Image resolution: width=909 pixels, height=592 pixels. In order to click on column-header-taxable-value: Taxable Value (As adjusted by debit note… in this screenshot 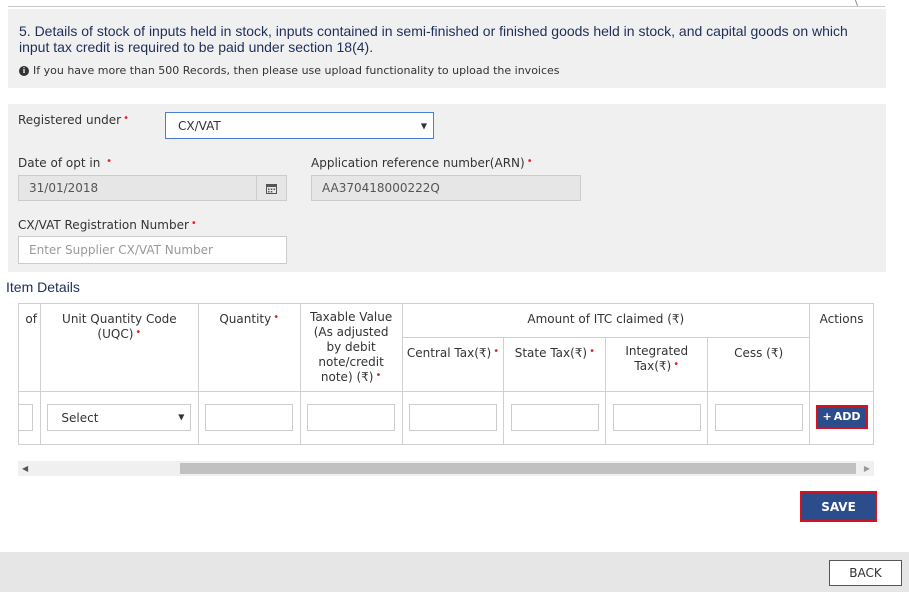, I will do `click(351, 347)`.